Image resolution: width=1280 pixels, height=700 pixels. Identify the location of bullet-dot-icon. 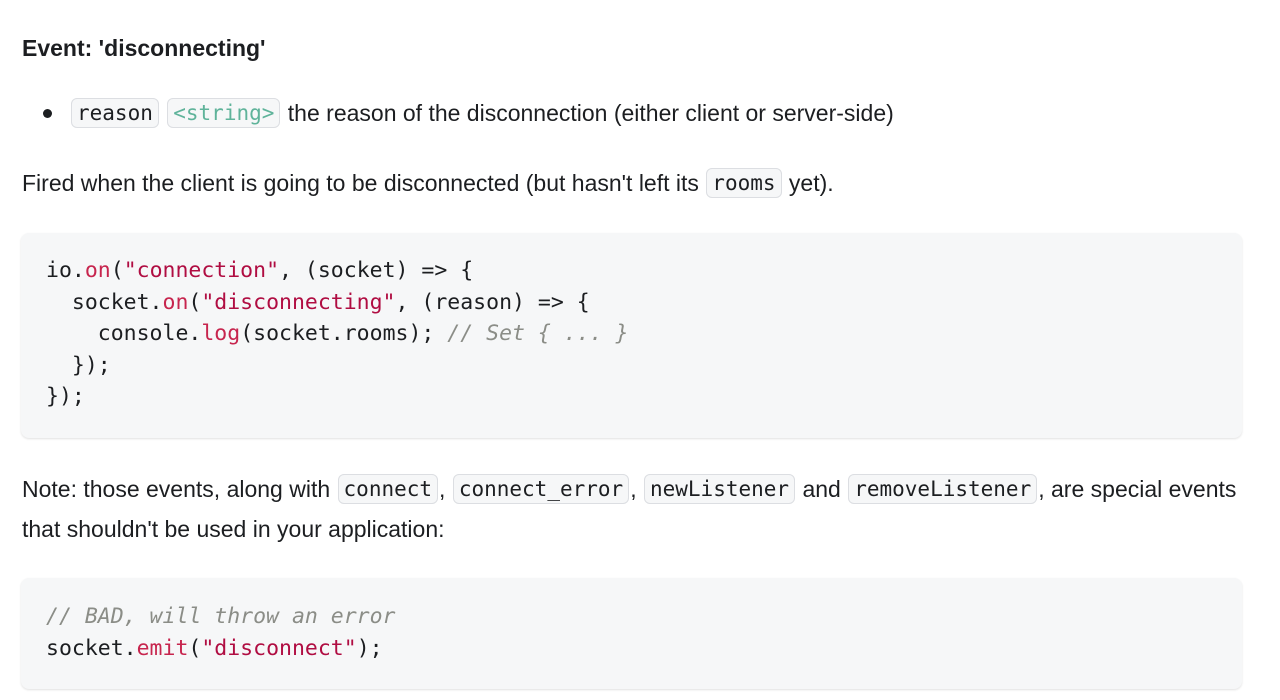
(47, 113).